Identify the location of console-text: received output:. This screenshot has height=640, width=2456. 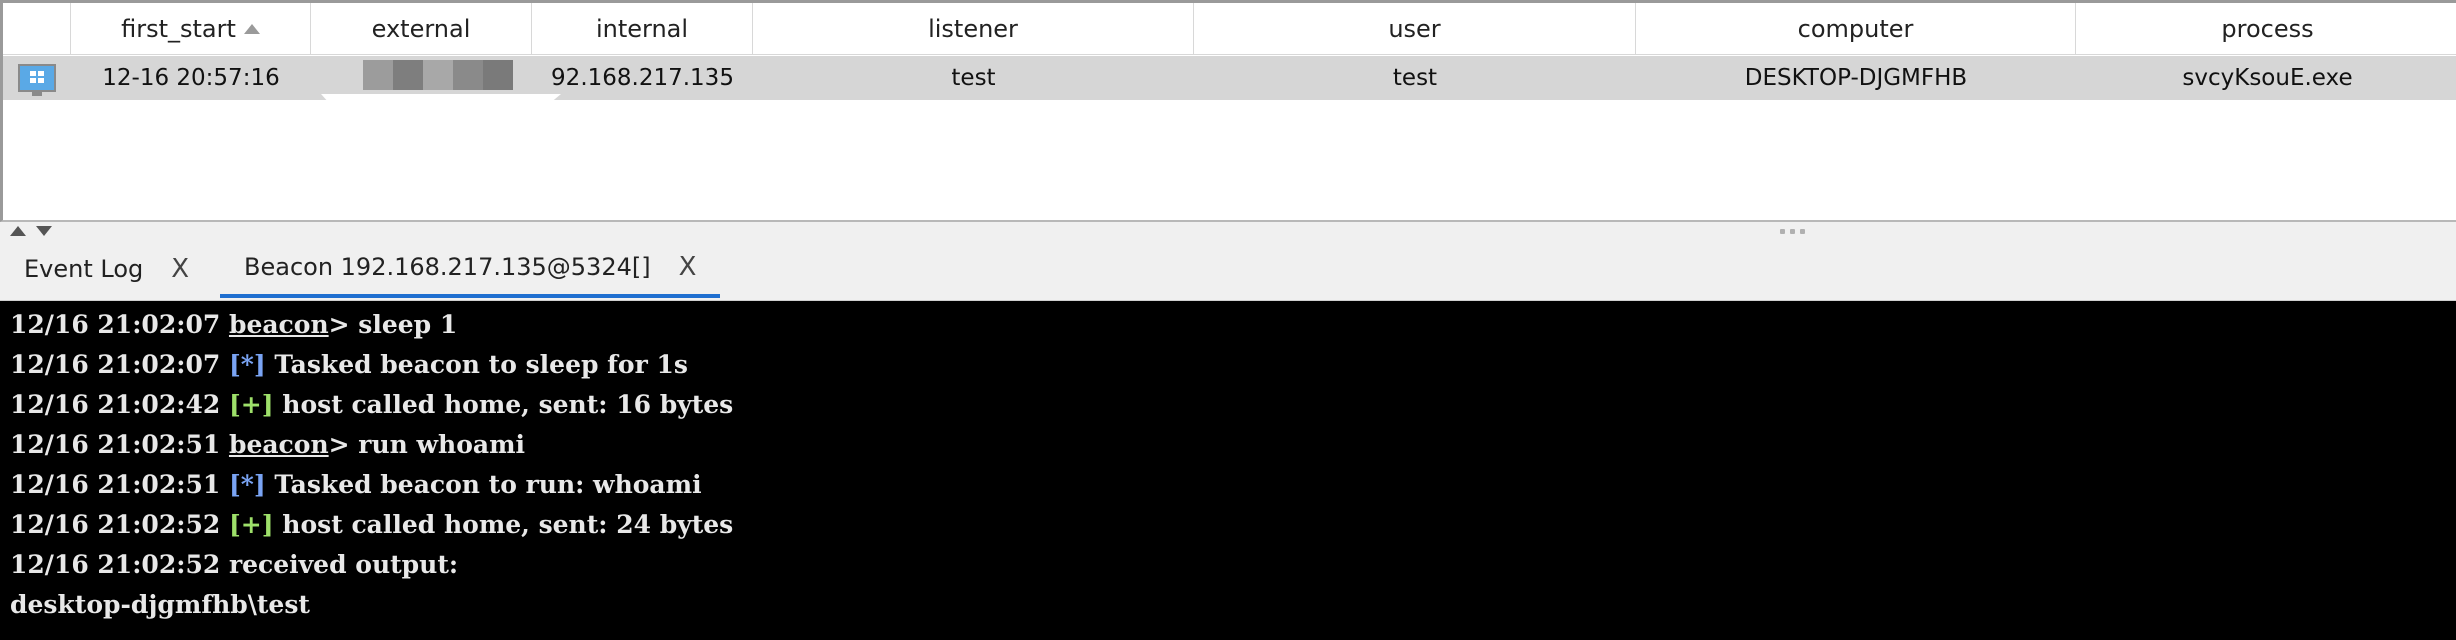
(339, 564).